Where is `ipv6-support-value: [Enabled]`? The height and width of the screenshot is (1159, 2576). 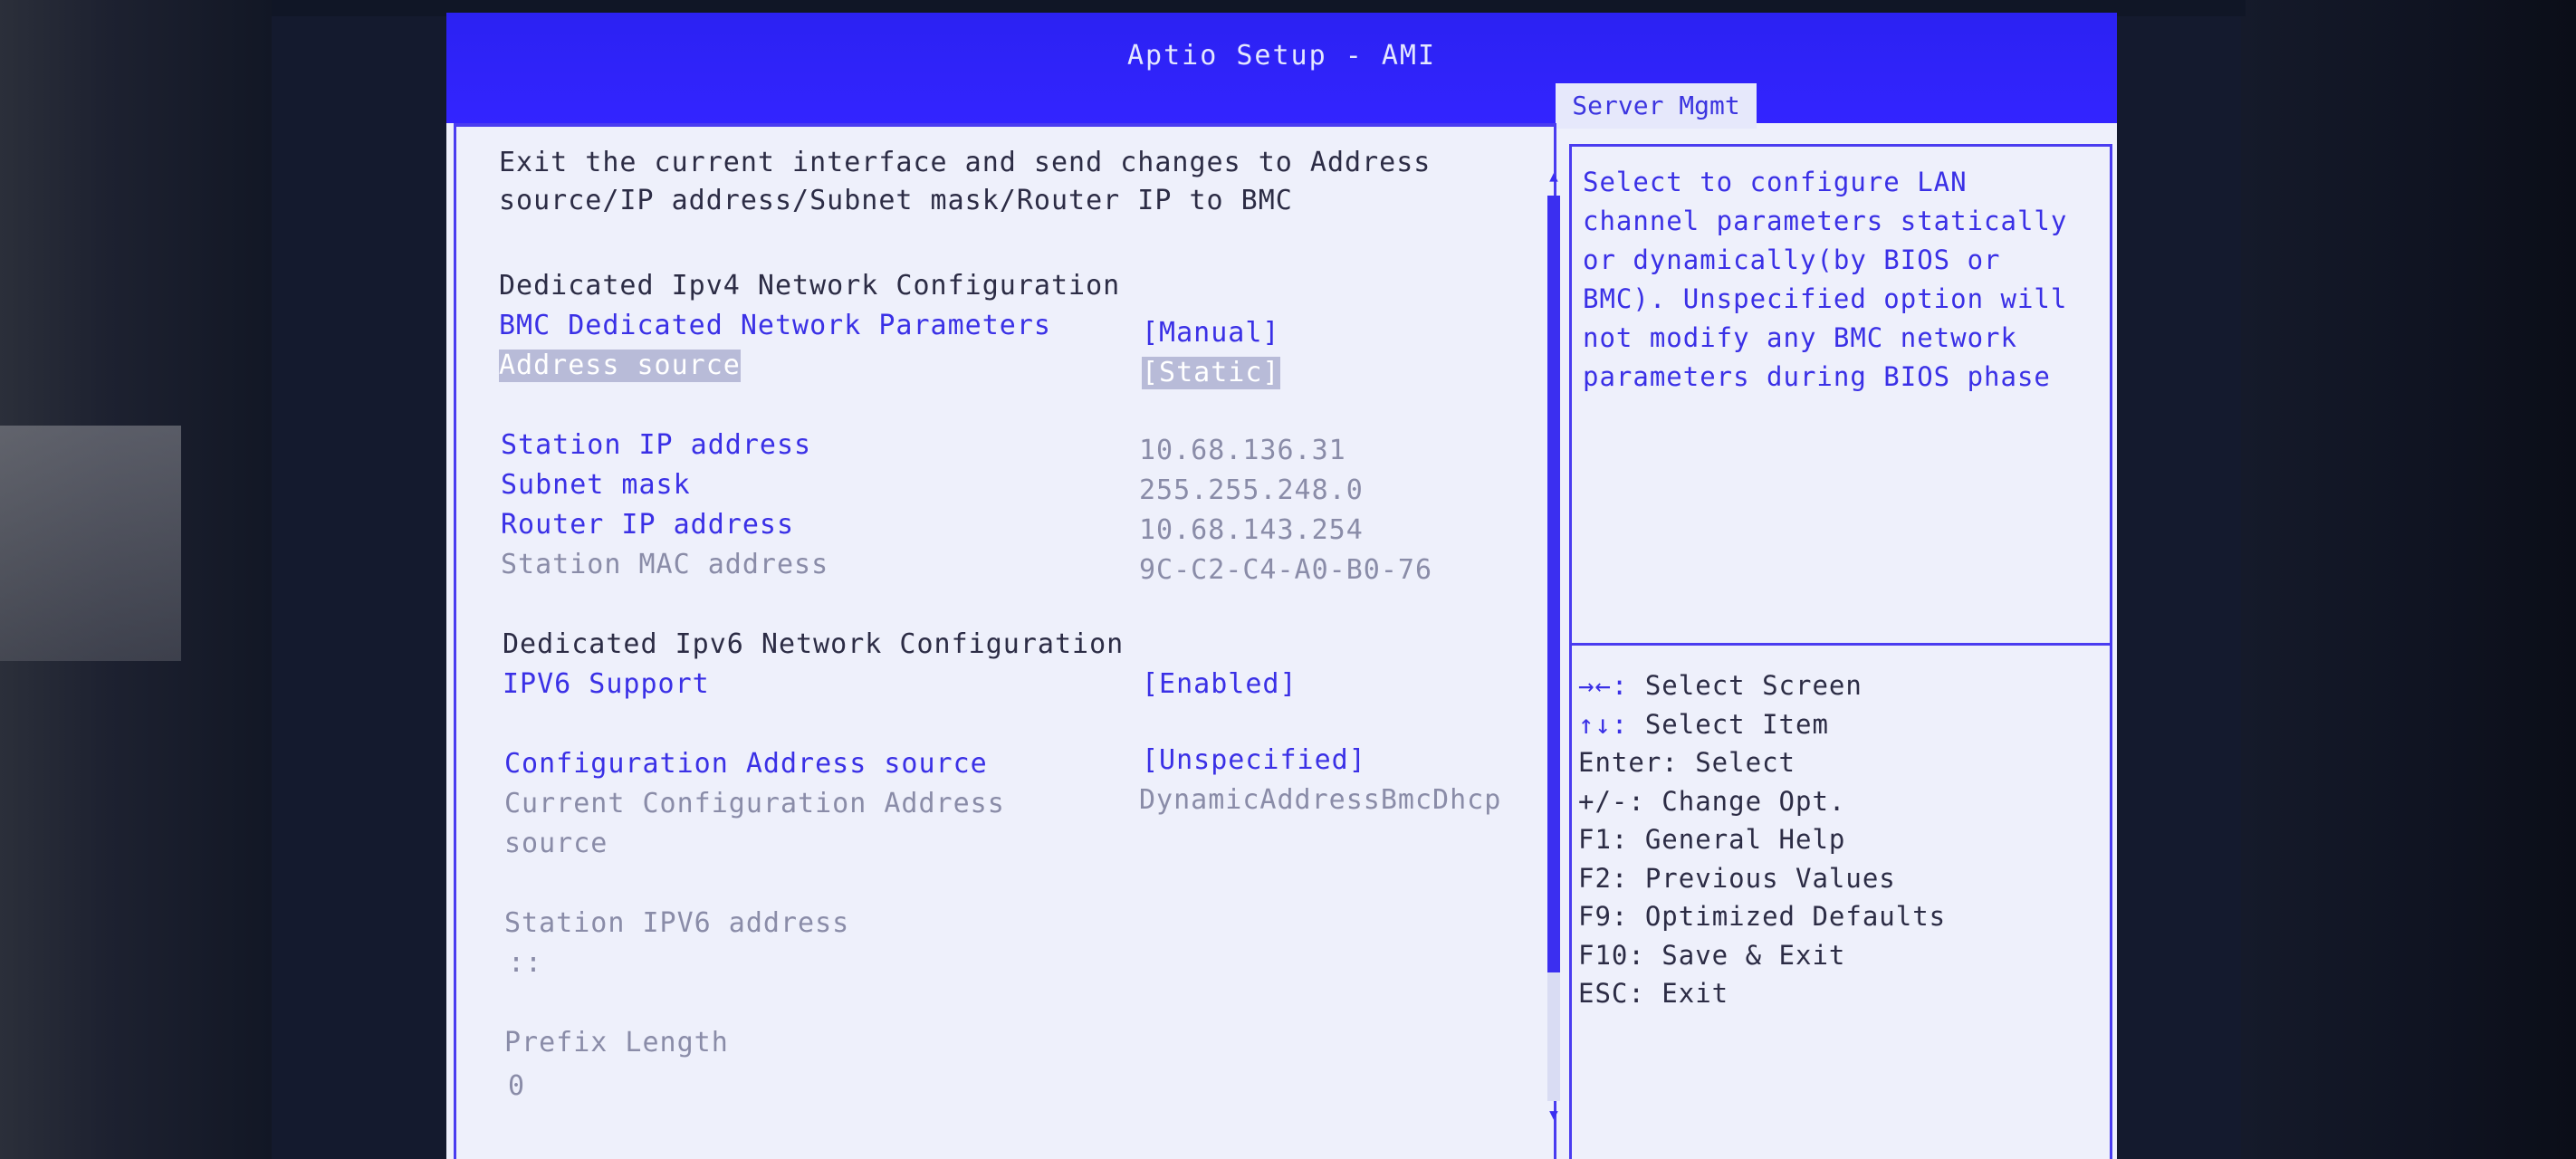
ipv6-support-value: [Enabled] is located at coordinates (1220, 684).